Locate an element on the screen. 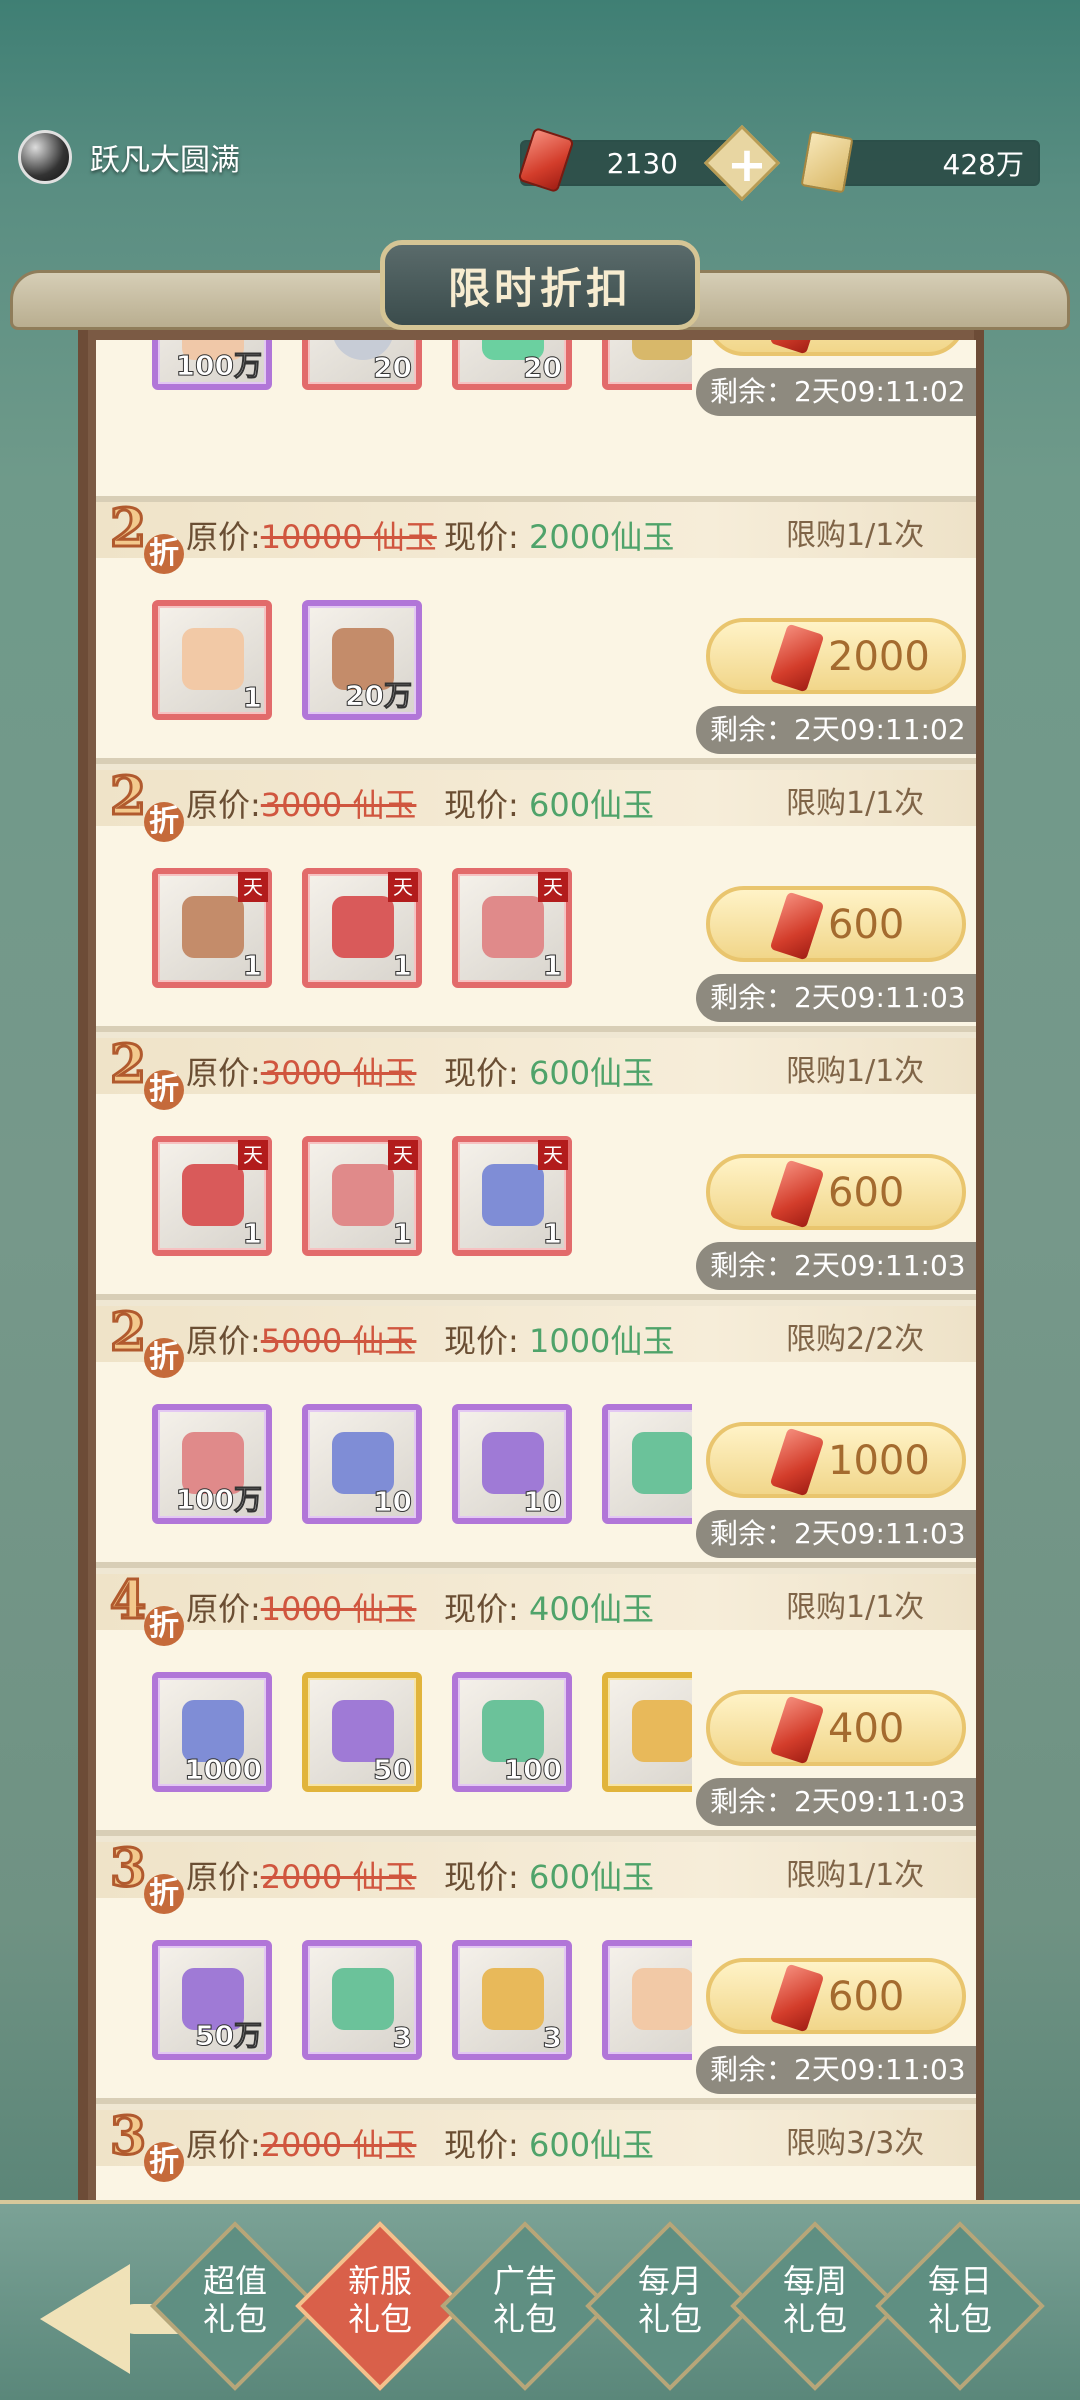 The height and width of the screenshot is (2400, 1080). current-price: 现价: 2000仙玉 is located at coordinates (559, 535).